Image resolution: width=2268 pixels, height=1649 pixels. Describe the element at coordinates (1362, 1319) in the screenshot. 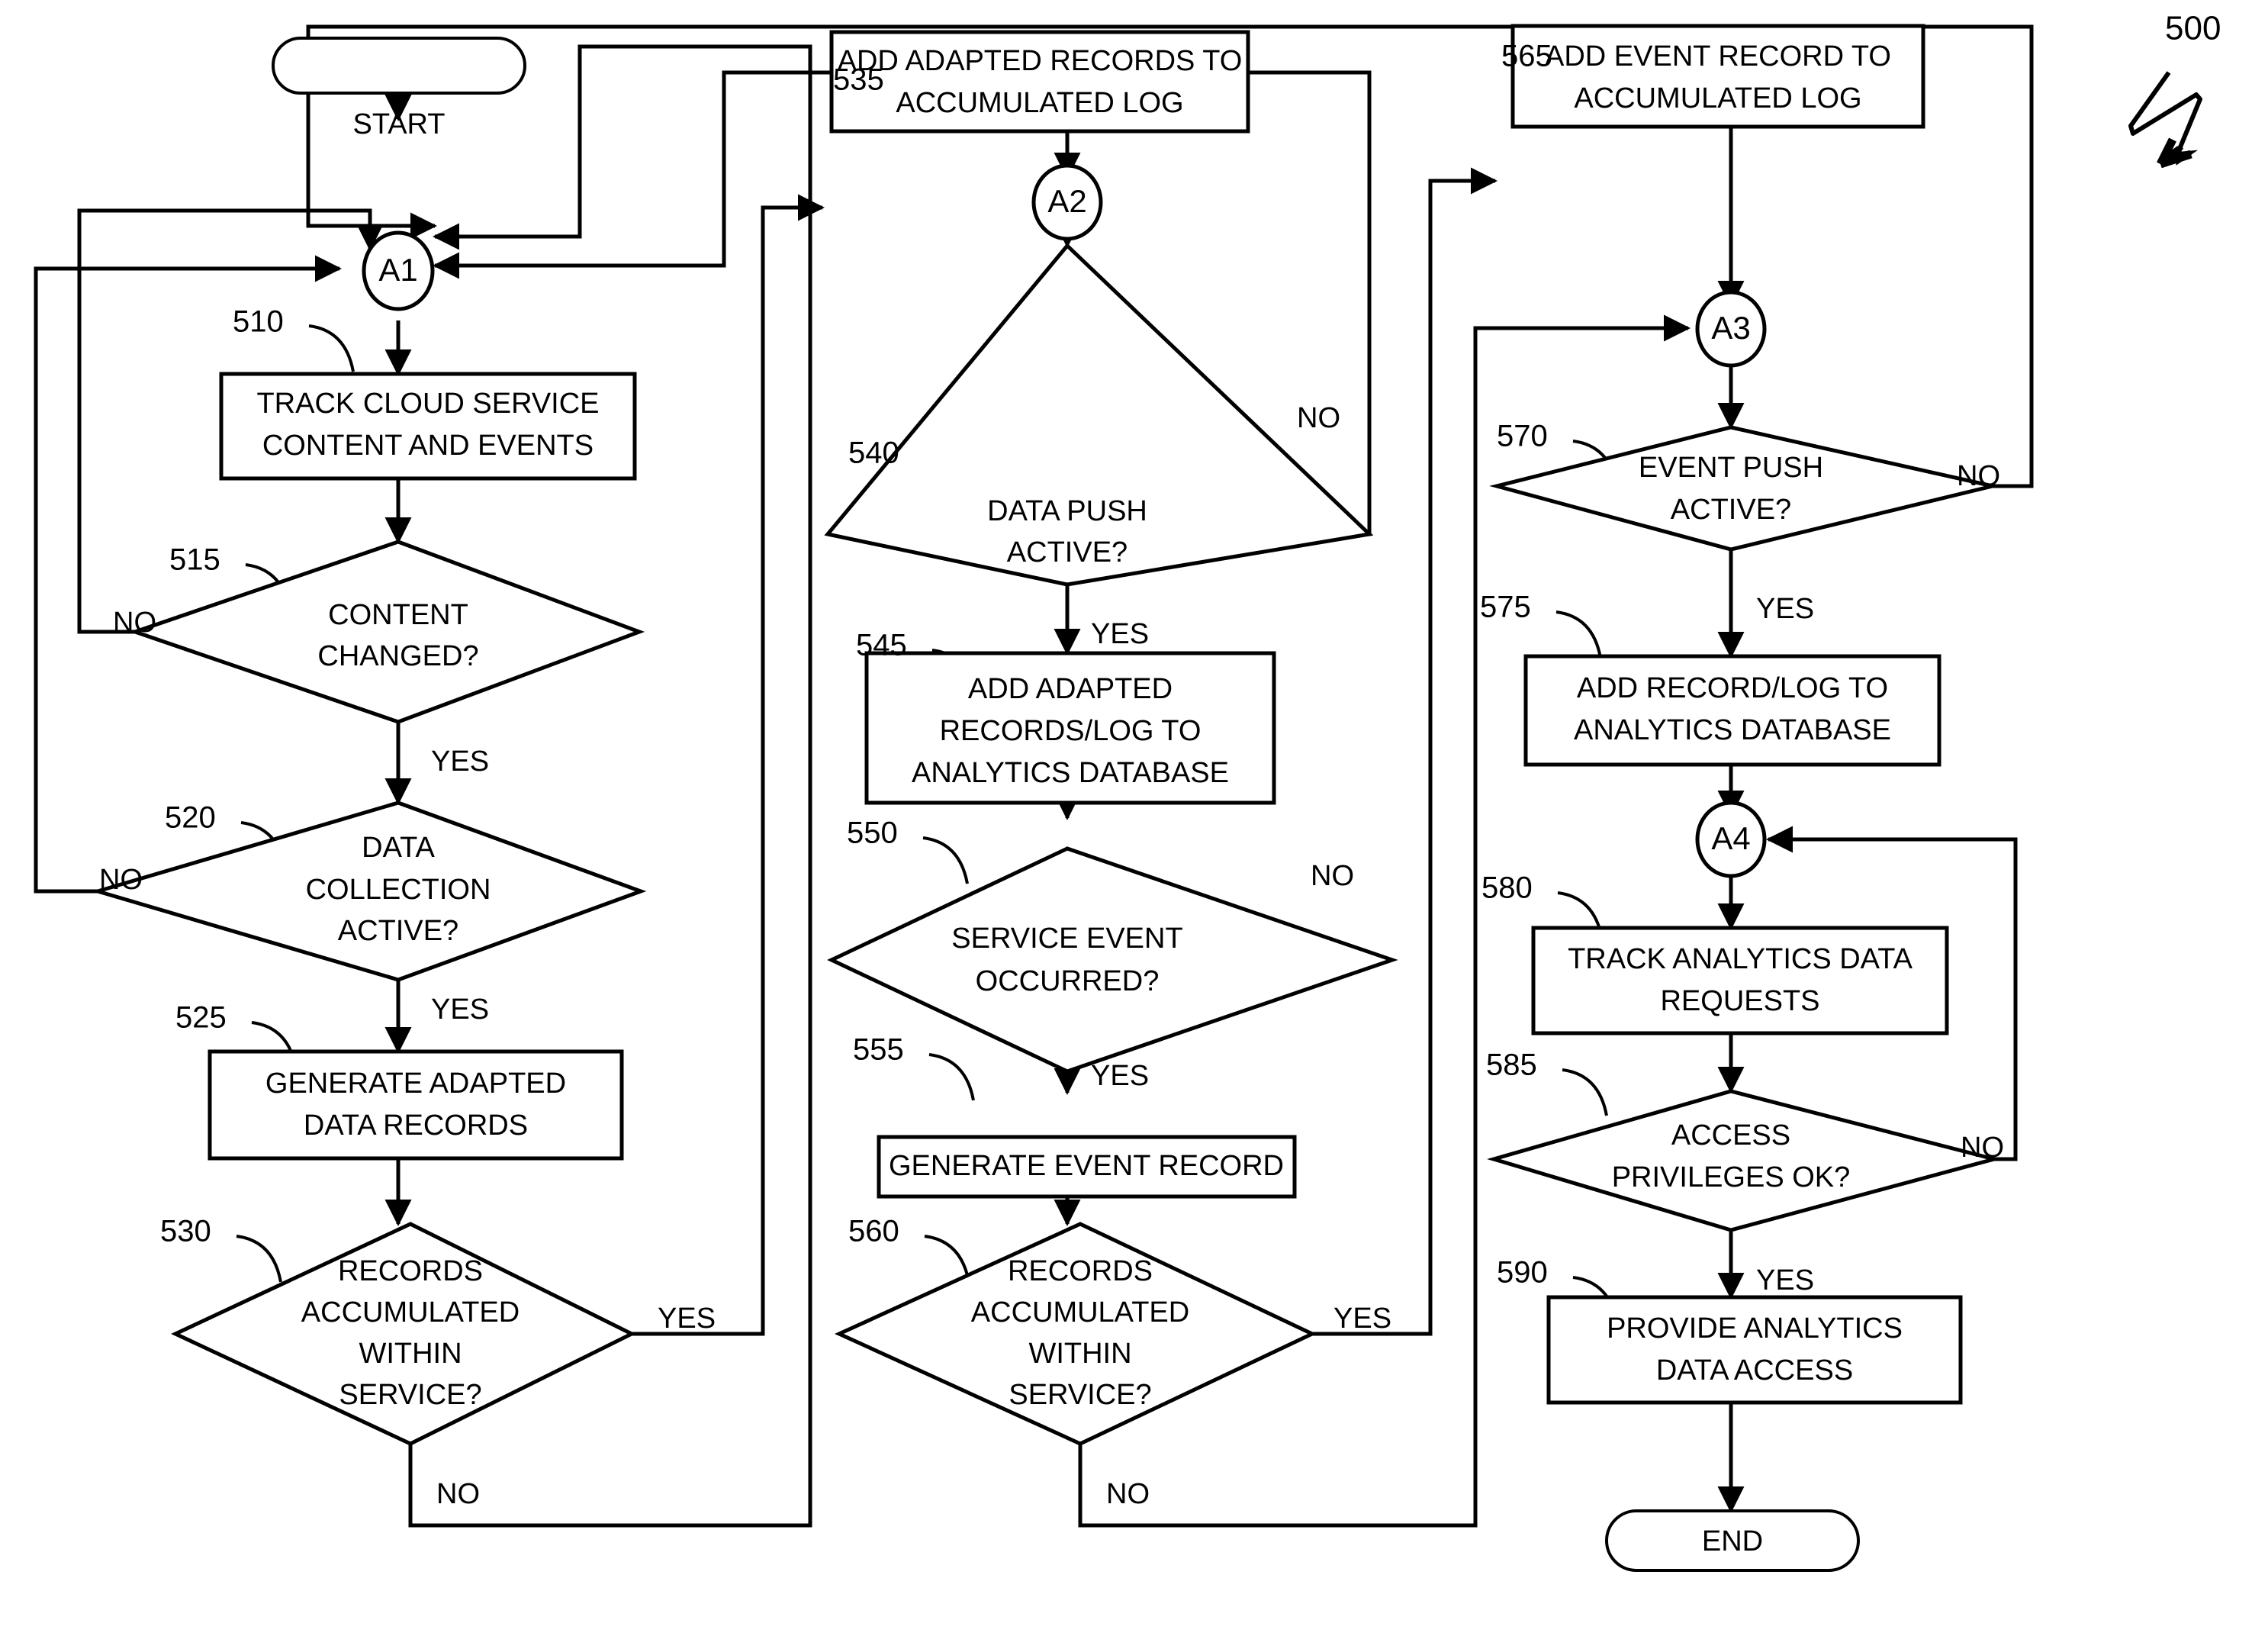

I see `branch-560-yes: YES` at that location.